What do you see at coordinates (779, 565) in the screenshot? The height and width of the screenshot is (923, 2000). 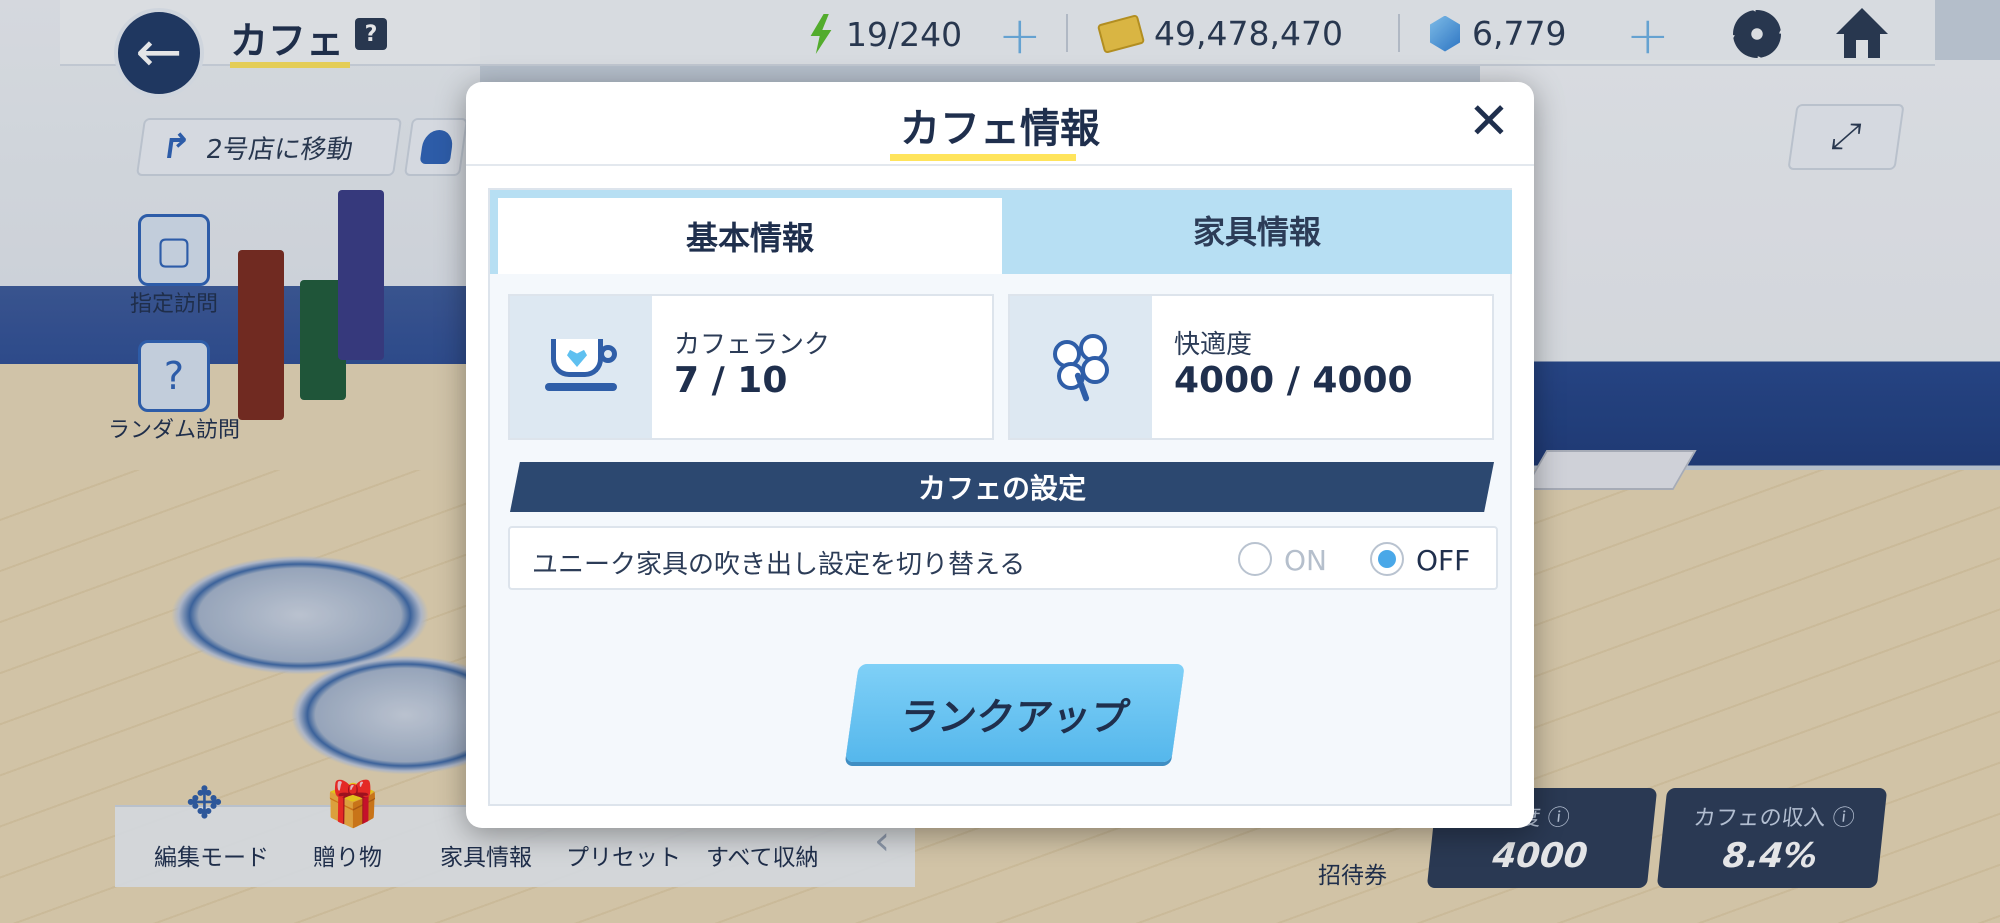 I see `setting-label: ユニーク家具の吹き出し設定を切り替える` at bounding box center [779, 565].